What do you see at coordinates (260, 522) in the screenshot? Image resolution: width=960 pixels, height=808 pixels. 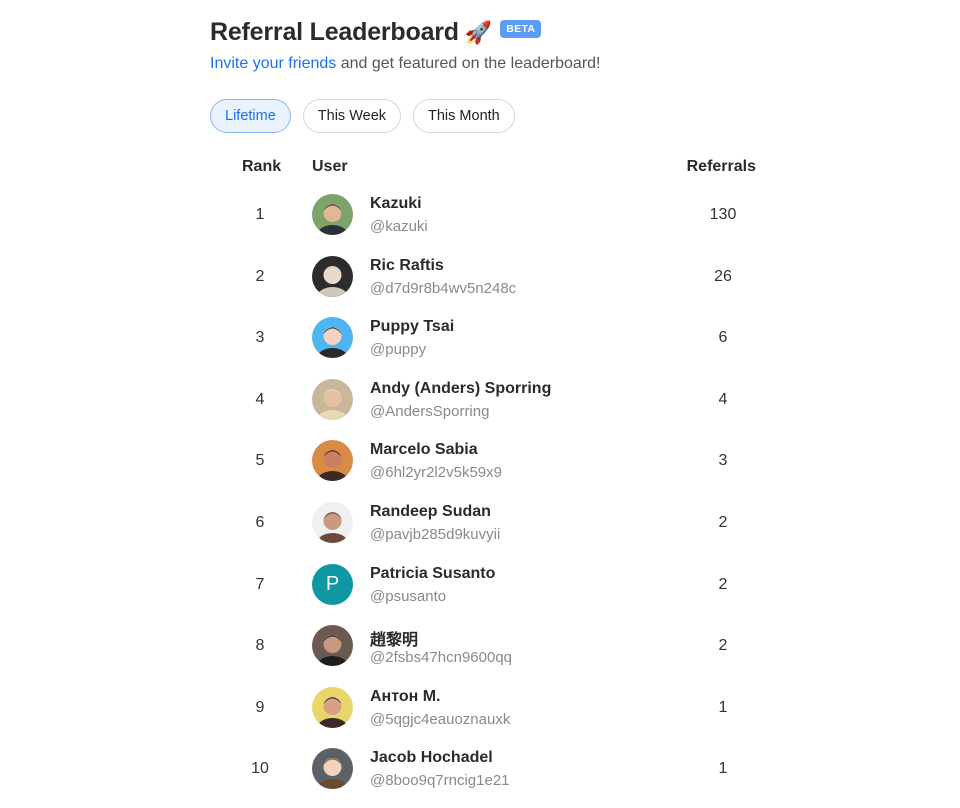 I see `rank-value: 6` at bounding box center [260, 522].